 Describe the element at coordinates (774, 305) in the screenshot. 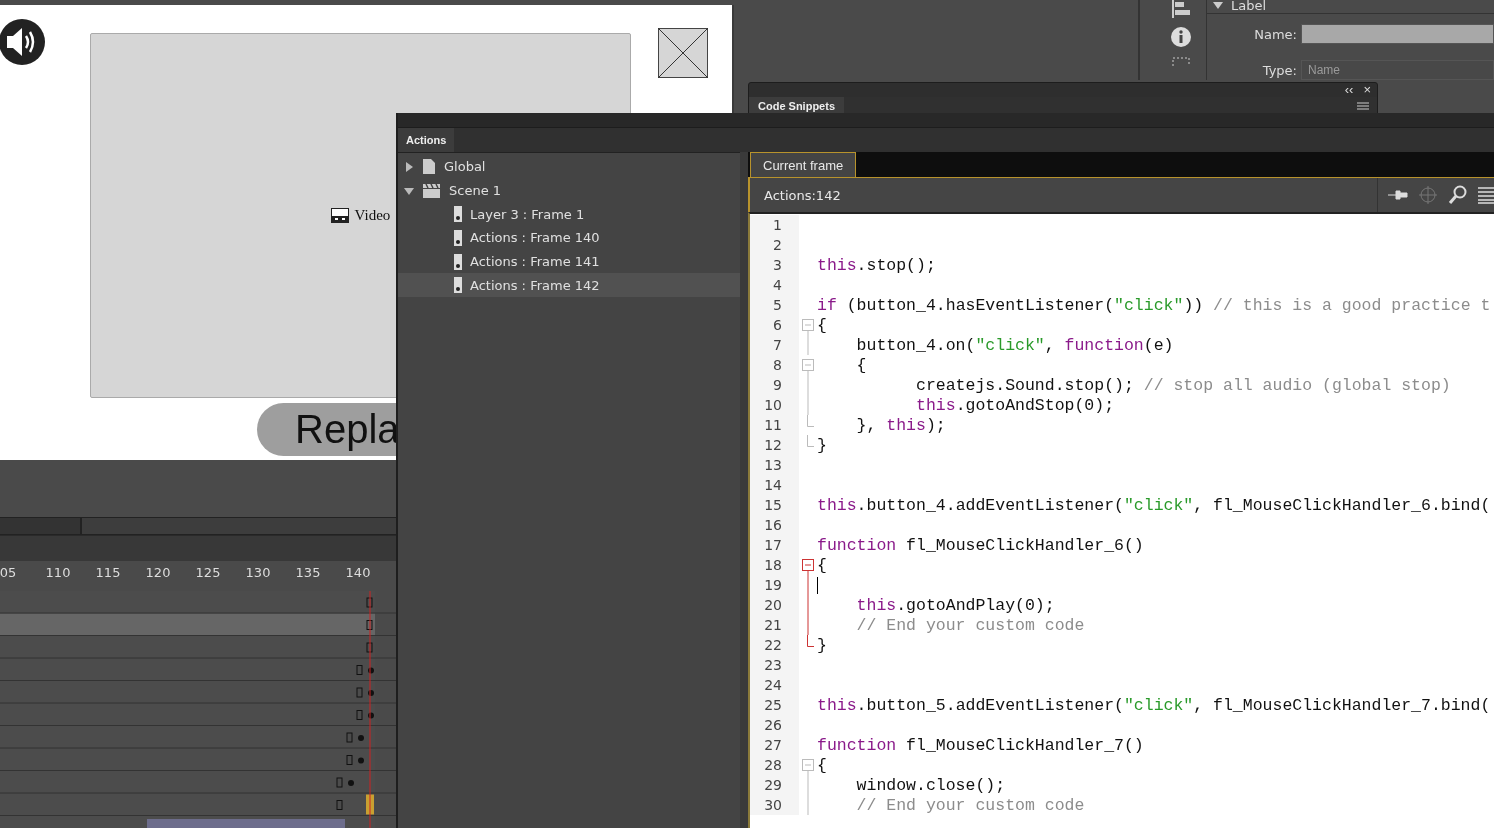

I see `line-number: 5` at that location.